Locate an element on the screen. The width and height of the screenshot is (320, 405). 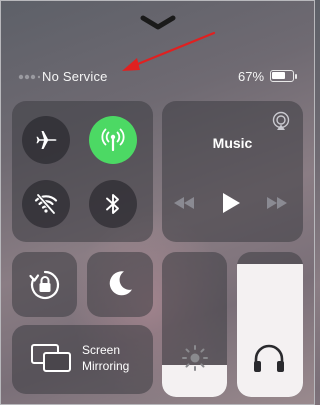
headphones-icon is located at coordinates (269, 358).